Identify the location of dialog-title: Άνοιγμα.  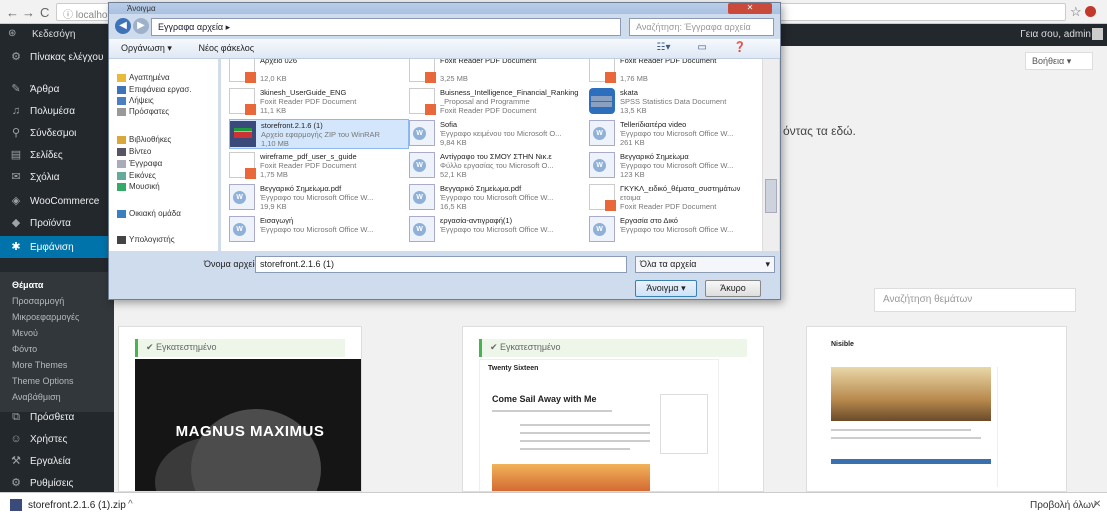
(444, 8).